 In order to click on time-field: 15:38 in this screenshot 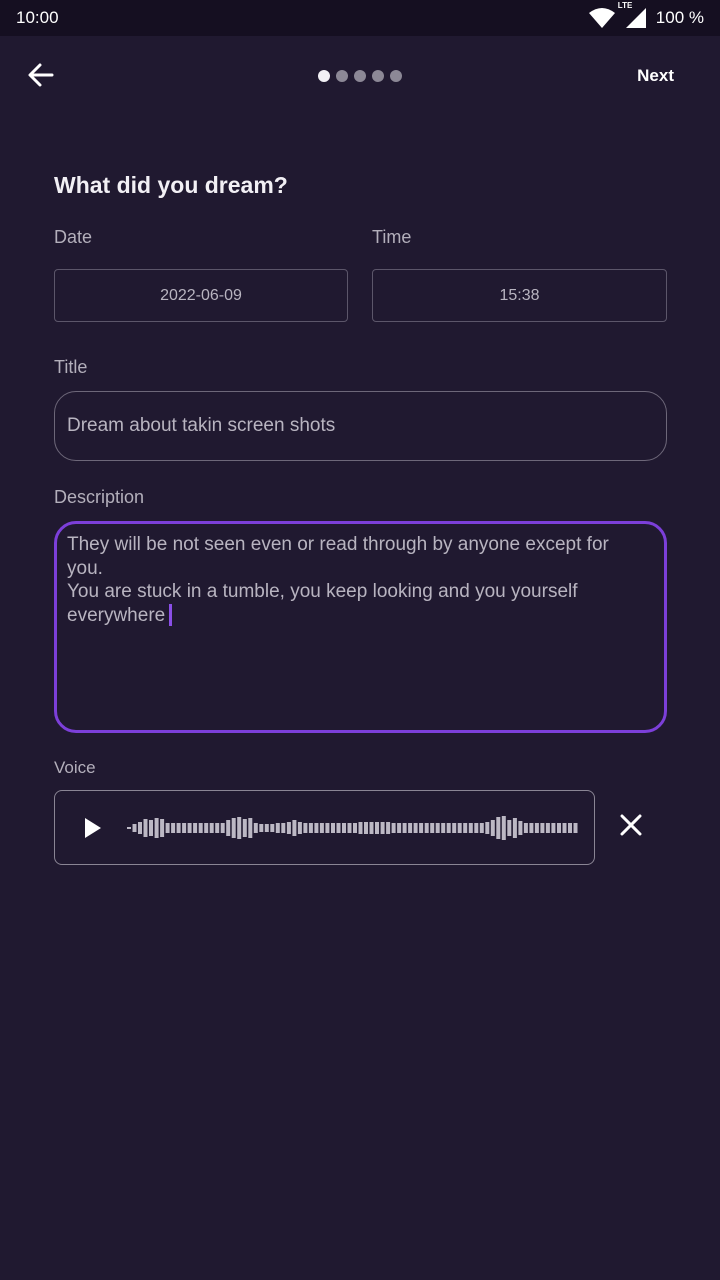, I will do `click(519, 295)`.